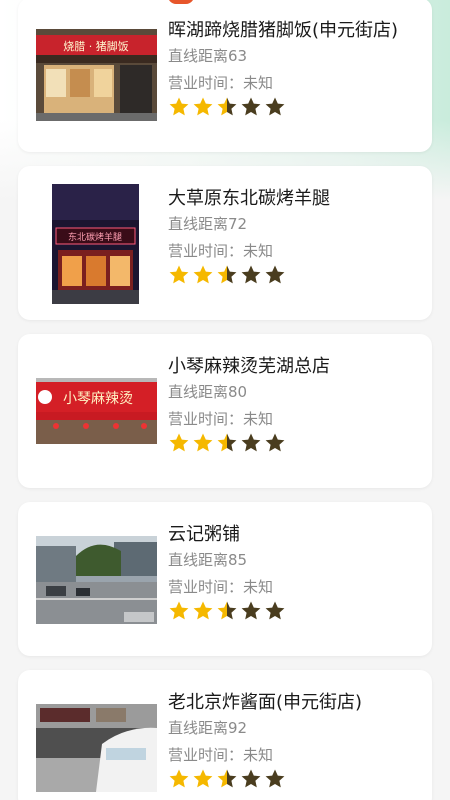 The height and width of the screenshot is (800, 450). Describe the element at coordinates (96, 46) in the screenshot. I see `store-sign-text: 烧腊 · 猪脚饭` at that location.